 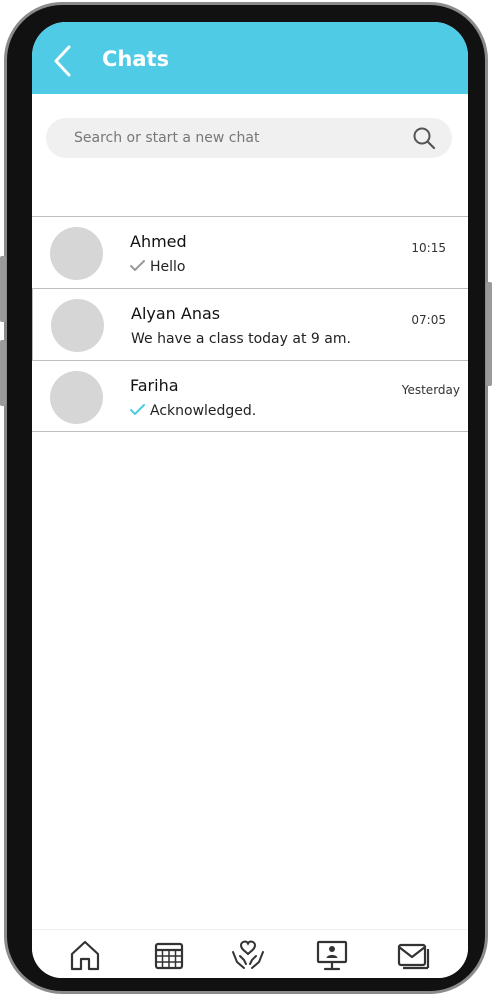 I want to click on chat-name: Alyan Anas, so click(x=176, y=313).